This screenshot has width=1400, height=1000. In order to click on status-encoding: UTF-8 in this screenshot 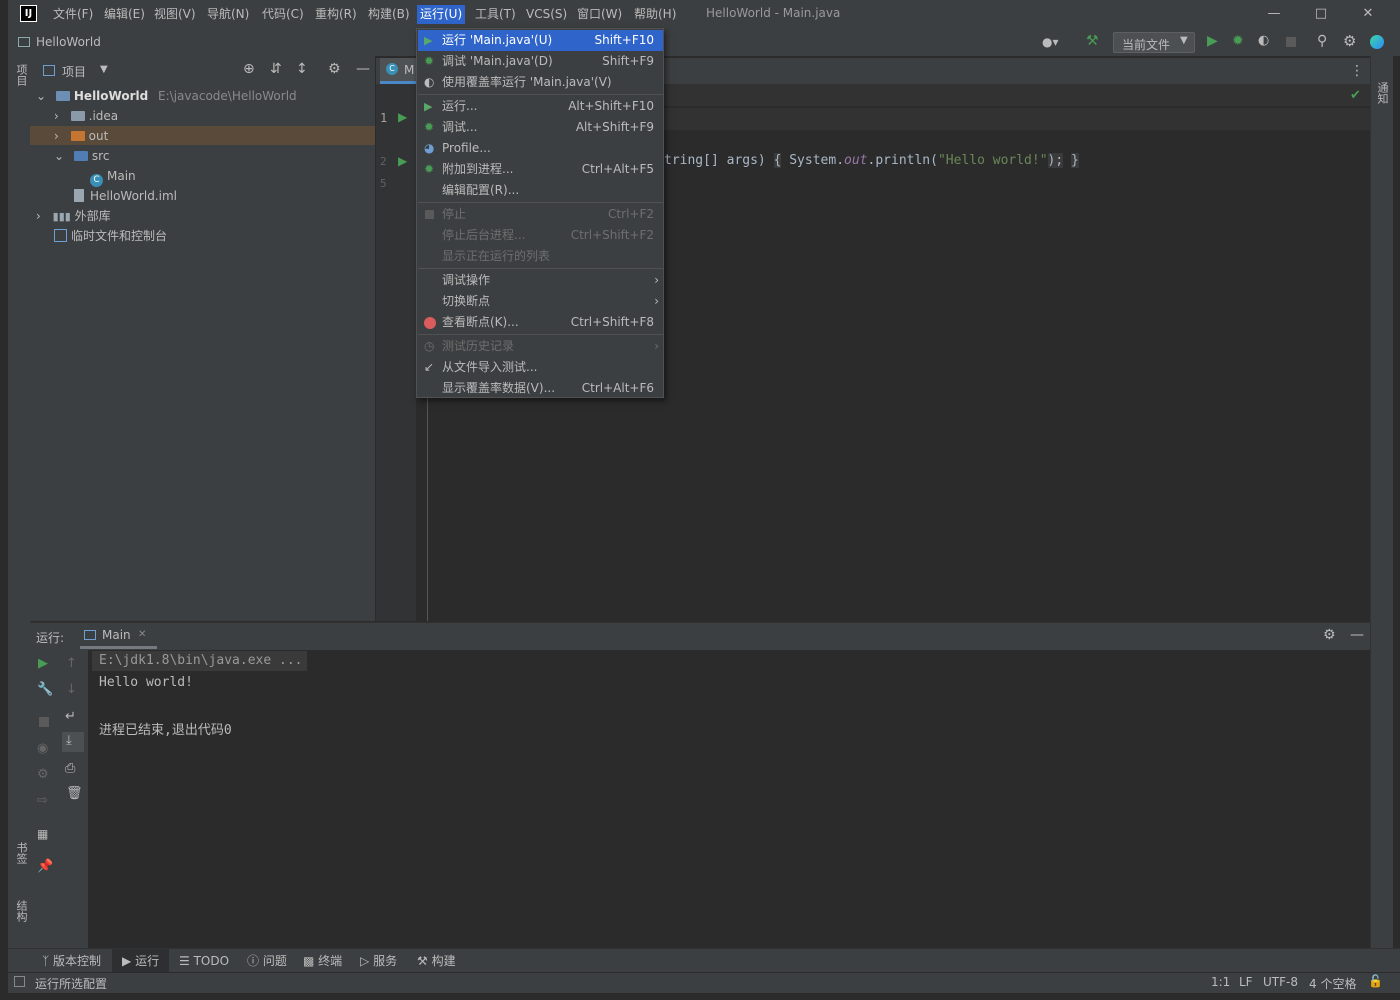, I will do `click(1280, 982)`.